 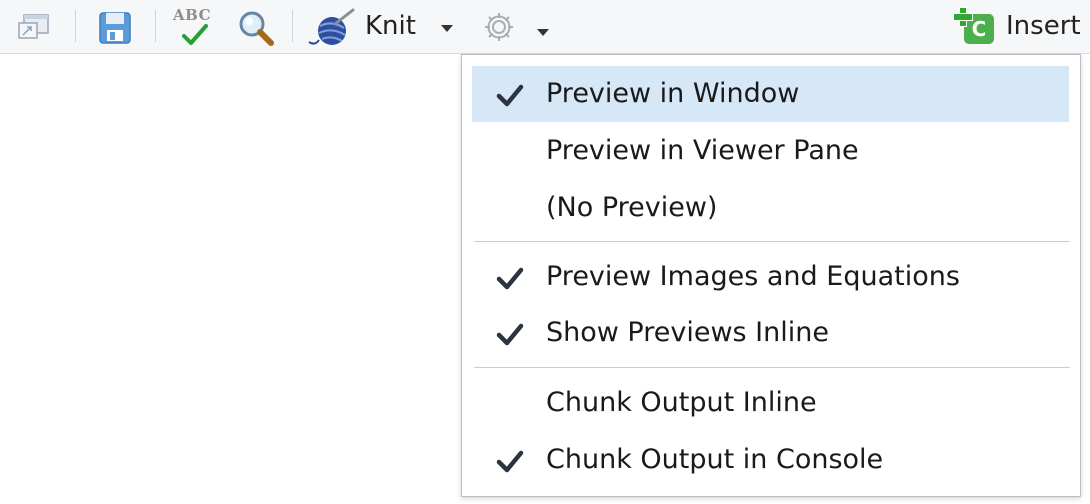 What do you see at coordinates (331, 26) in the screenshot?
I see `knit-icon` at bounding box center [331, 26].